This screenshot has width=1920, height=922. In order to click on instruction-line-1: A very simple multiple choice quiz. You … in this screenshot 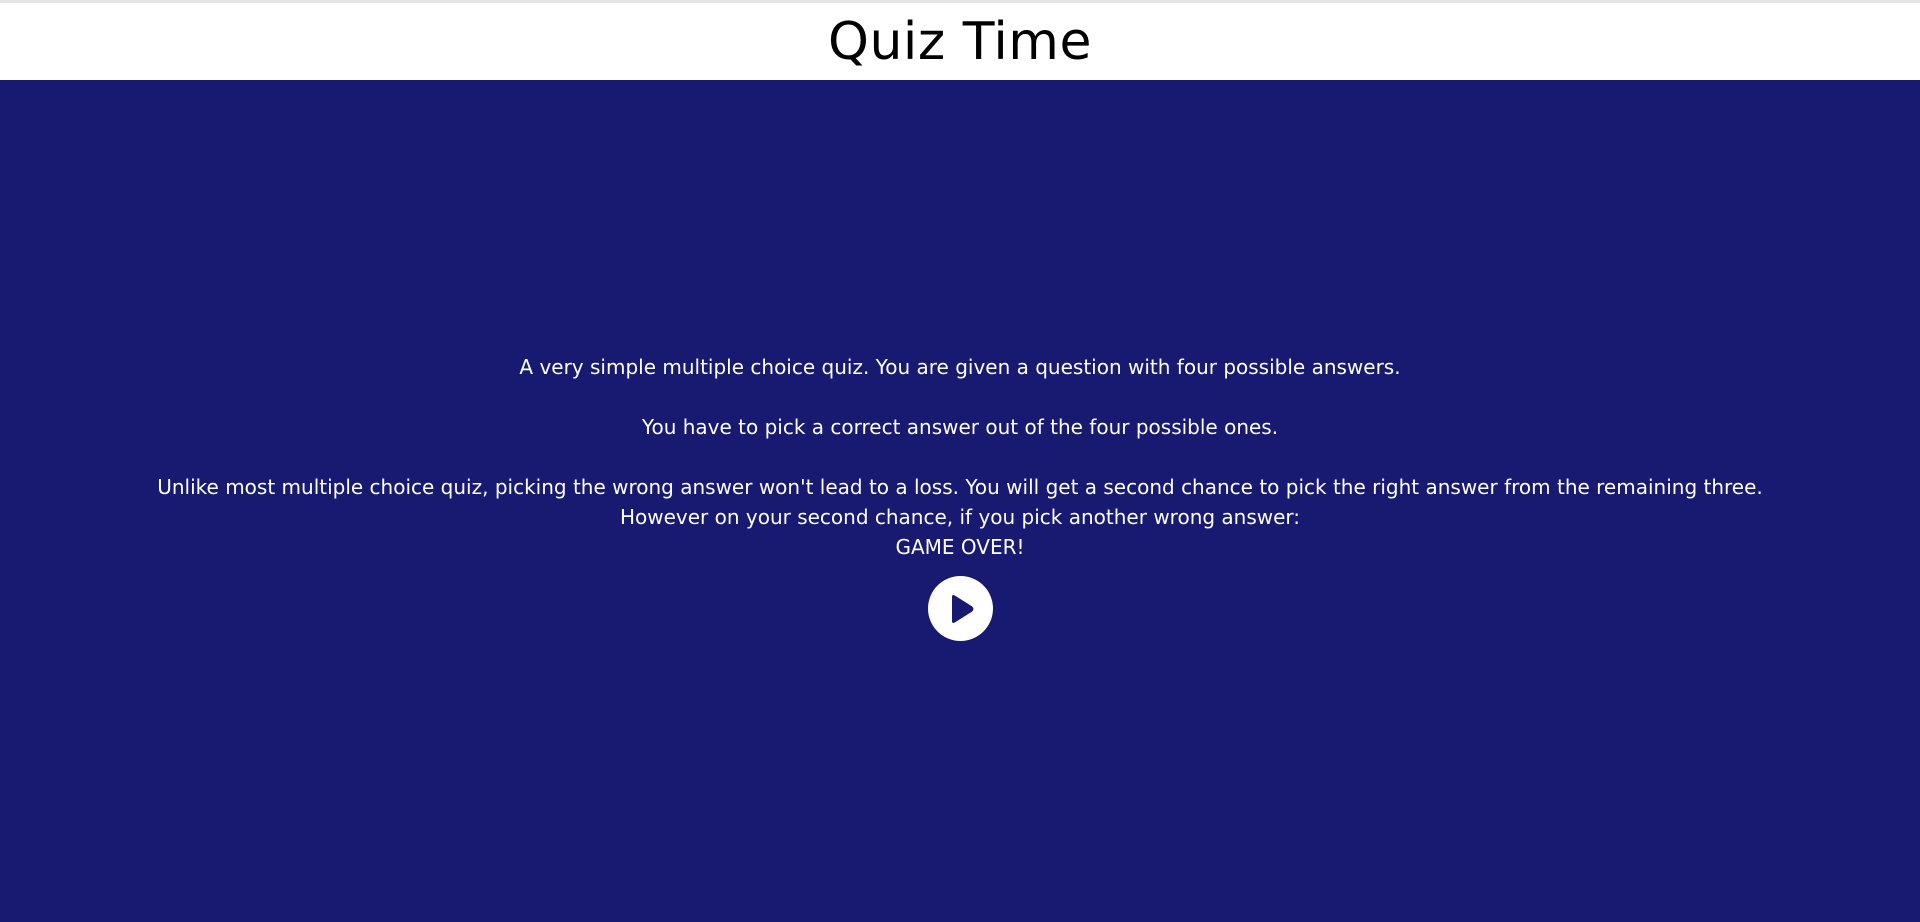, I will do `click(960, 367)`.